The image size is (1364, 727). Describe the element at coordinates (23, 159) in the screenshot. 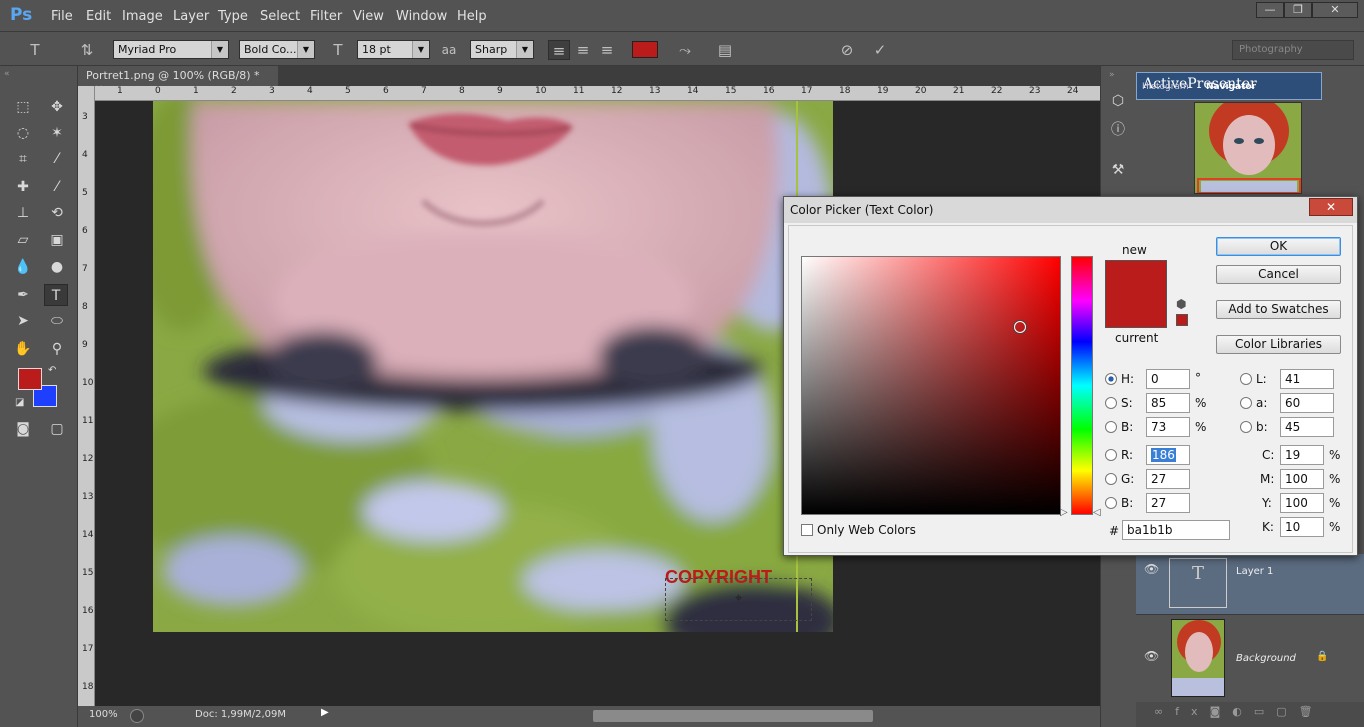

I see `crop-tool-icon: ⌗` at that location.